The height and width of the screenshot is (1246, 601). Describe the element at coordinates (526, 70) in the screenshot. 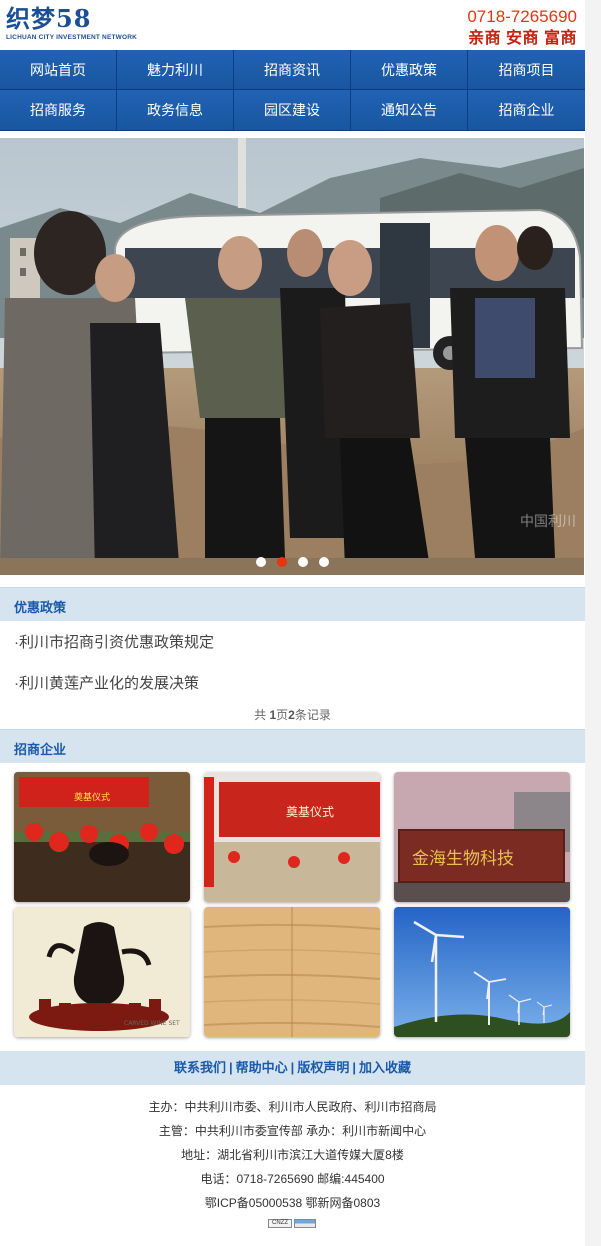

I see `nav-item-projects: 招商项目` at that location.